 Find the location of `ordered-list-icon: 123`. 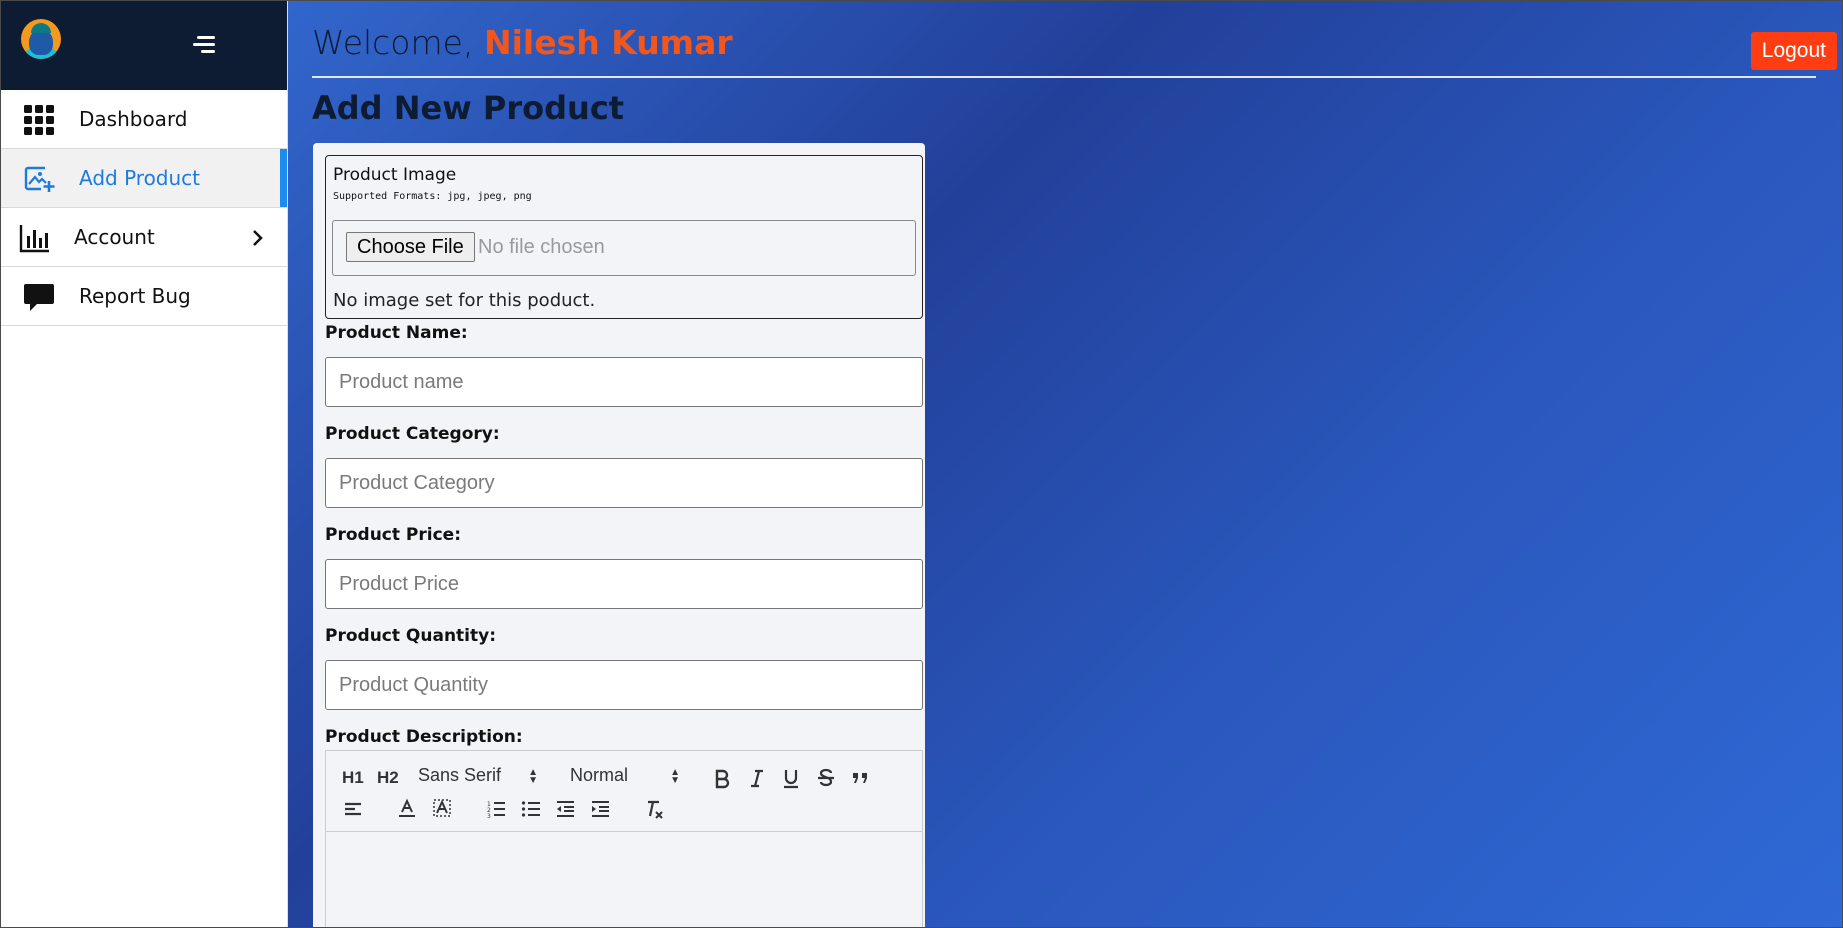

ordered-list-icon: 123 is located at coordinates (496, 809).